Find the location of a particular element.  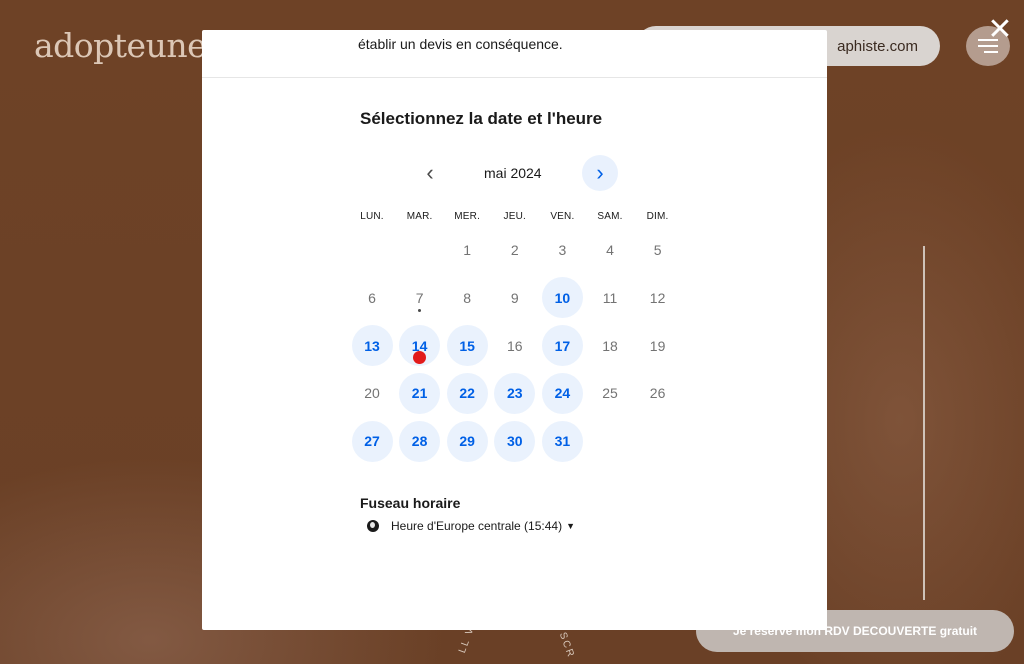

previous-month-button: ‹ is located at coordinates (430, 173).